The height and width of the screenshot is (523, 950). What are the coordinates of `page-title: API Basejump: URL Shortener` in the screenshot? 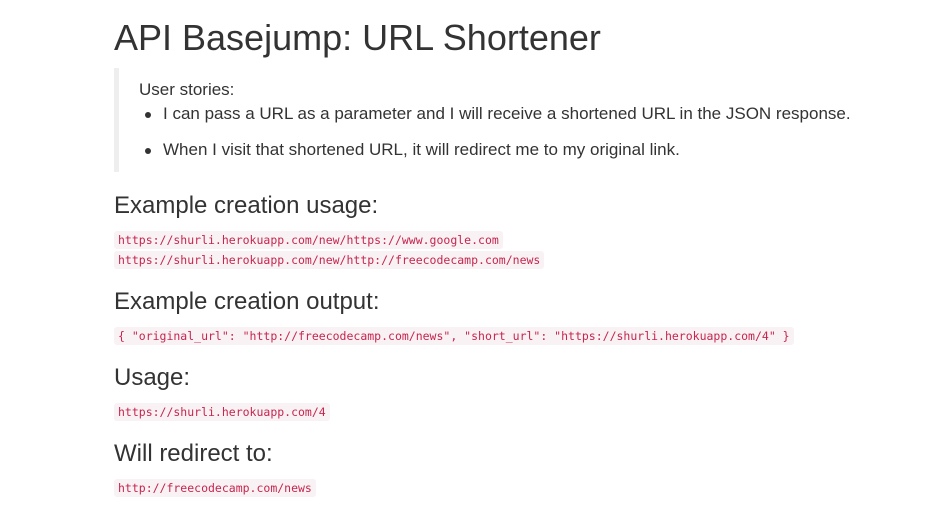 It's located at (357, 37).